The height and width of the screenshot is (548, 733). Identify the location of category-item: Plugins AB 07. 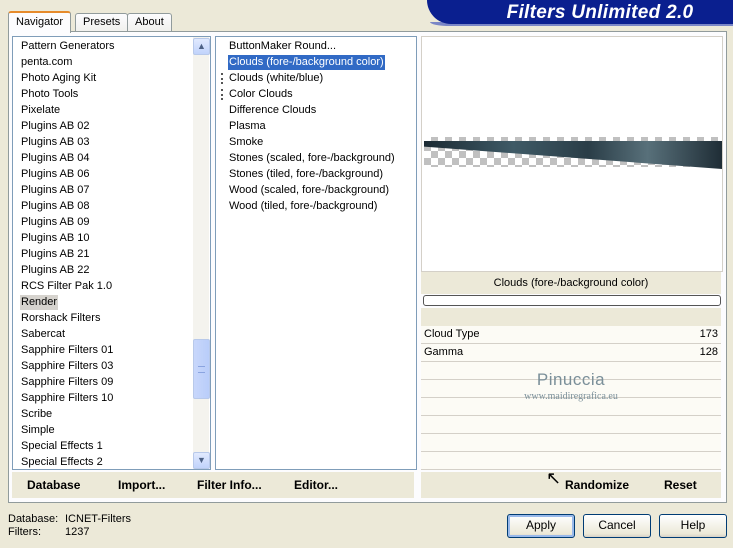
(55, 190).